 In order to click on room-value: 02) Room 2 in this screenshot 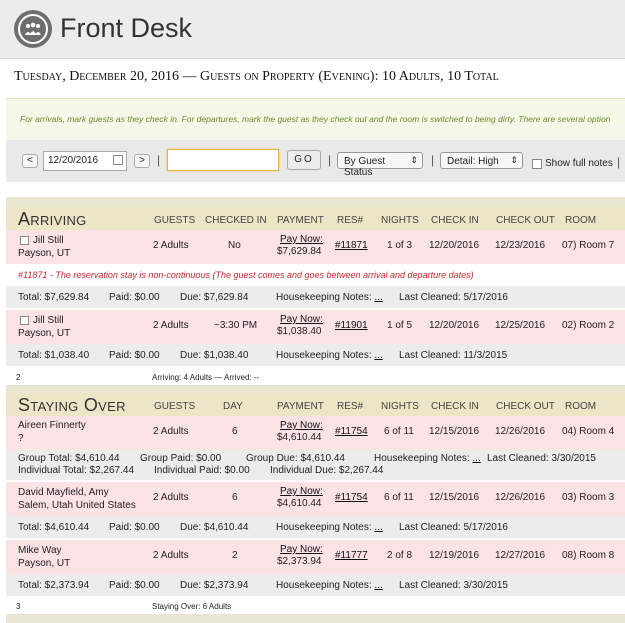, I will do `click(588, 325)`.